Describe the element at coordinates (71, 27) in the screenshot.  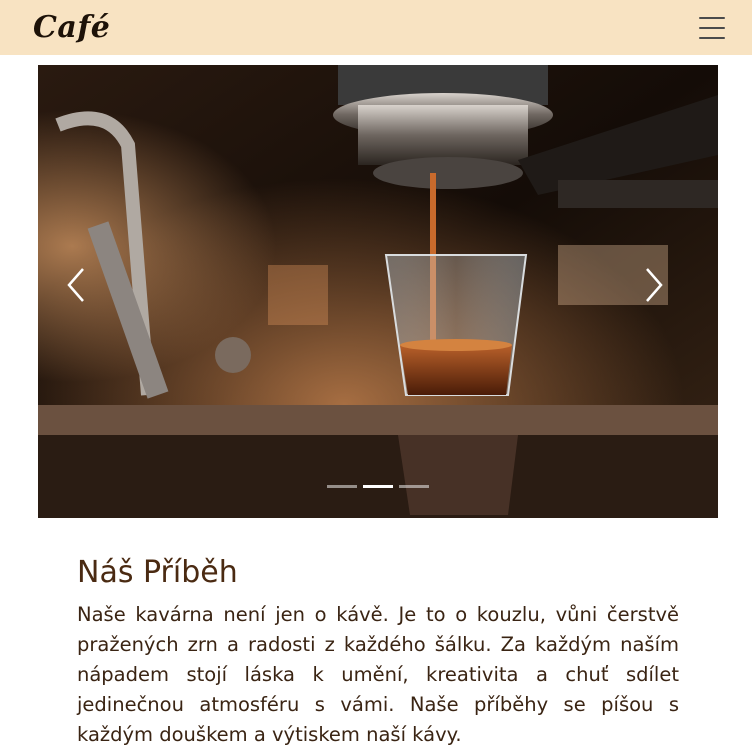
I see `brand-logo: Café` at that location.